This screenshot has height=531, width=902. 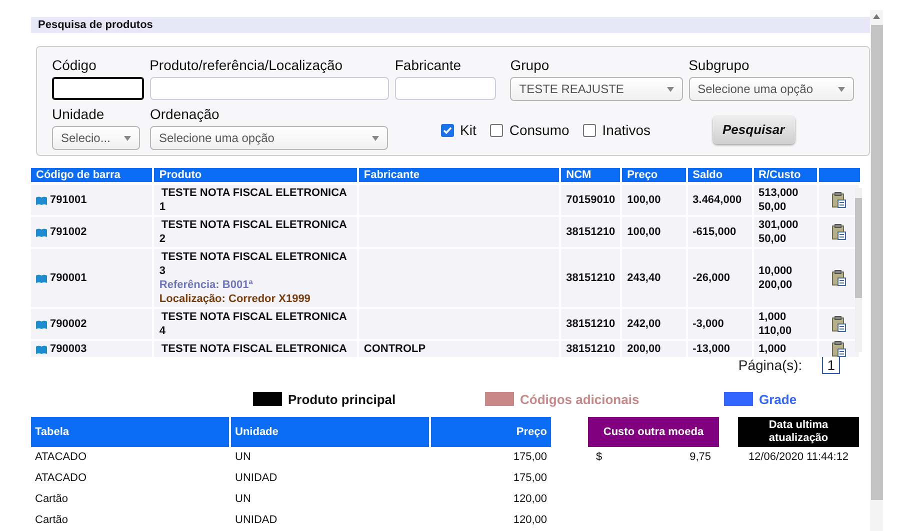 I want to click on column-header: NCM, so click(x=591, y=175).